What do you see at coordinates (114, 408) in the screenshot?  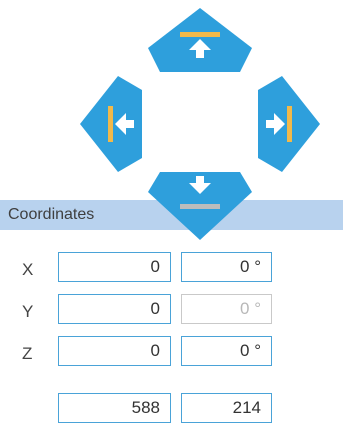 I see `readout-field-a: 588` at bounding box center [114, 408].